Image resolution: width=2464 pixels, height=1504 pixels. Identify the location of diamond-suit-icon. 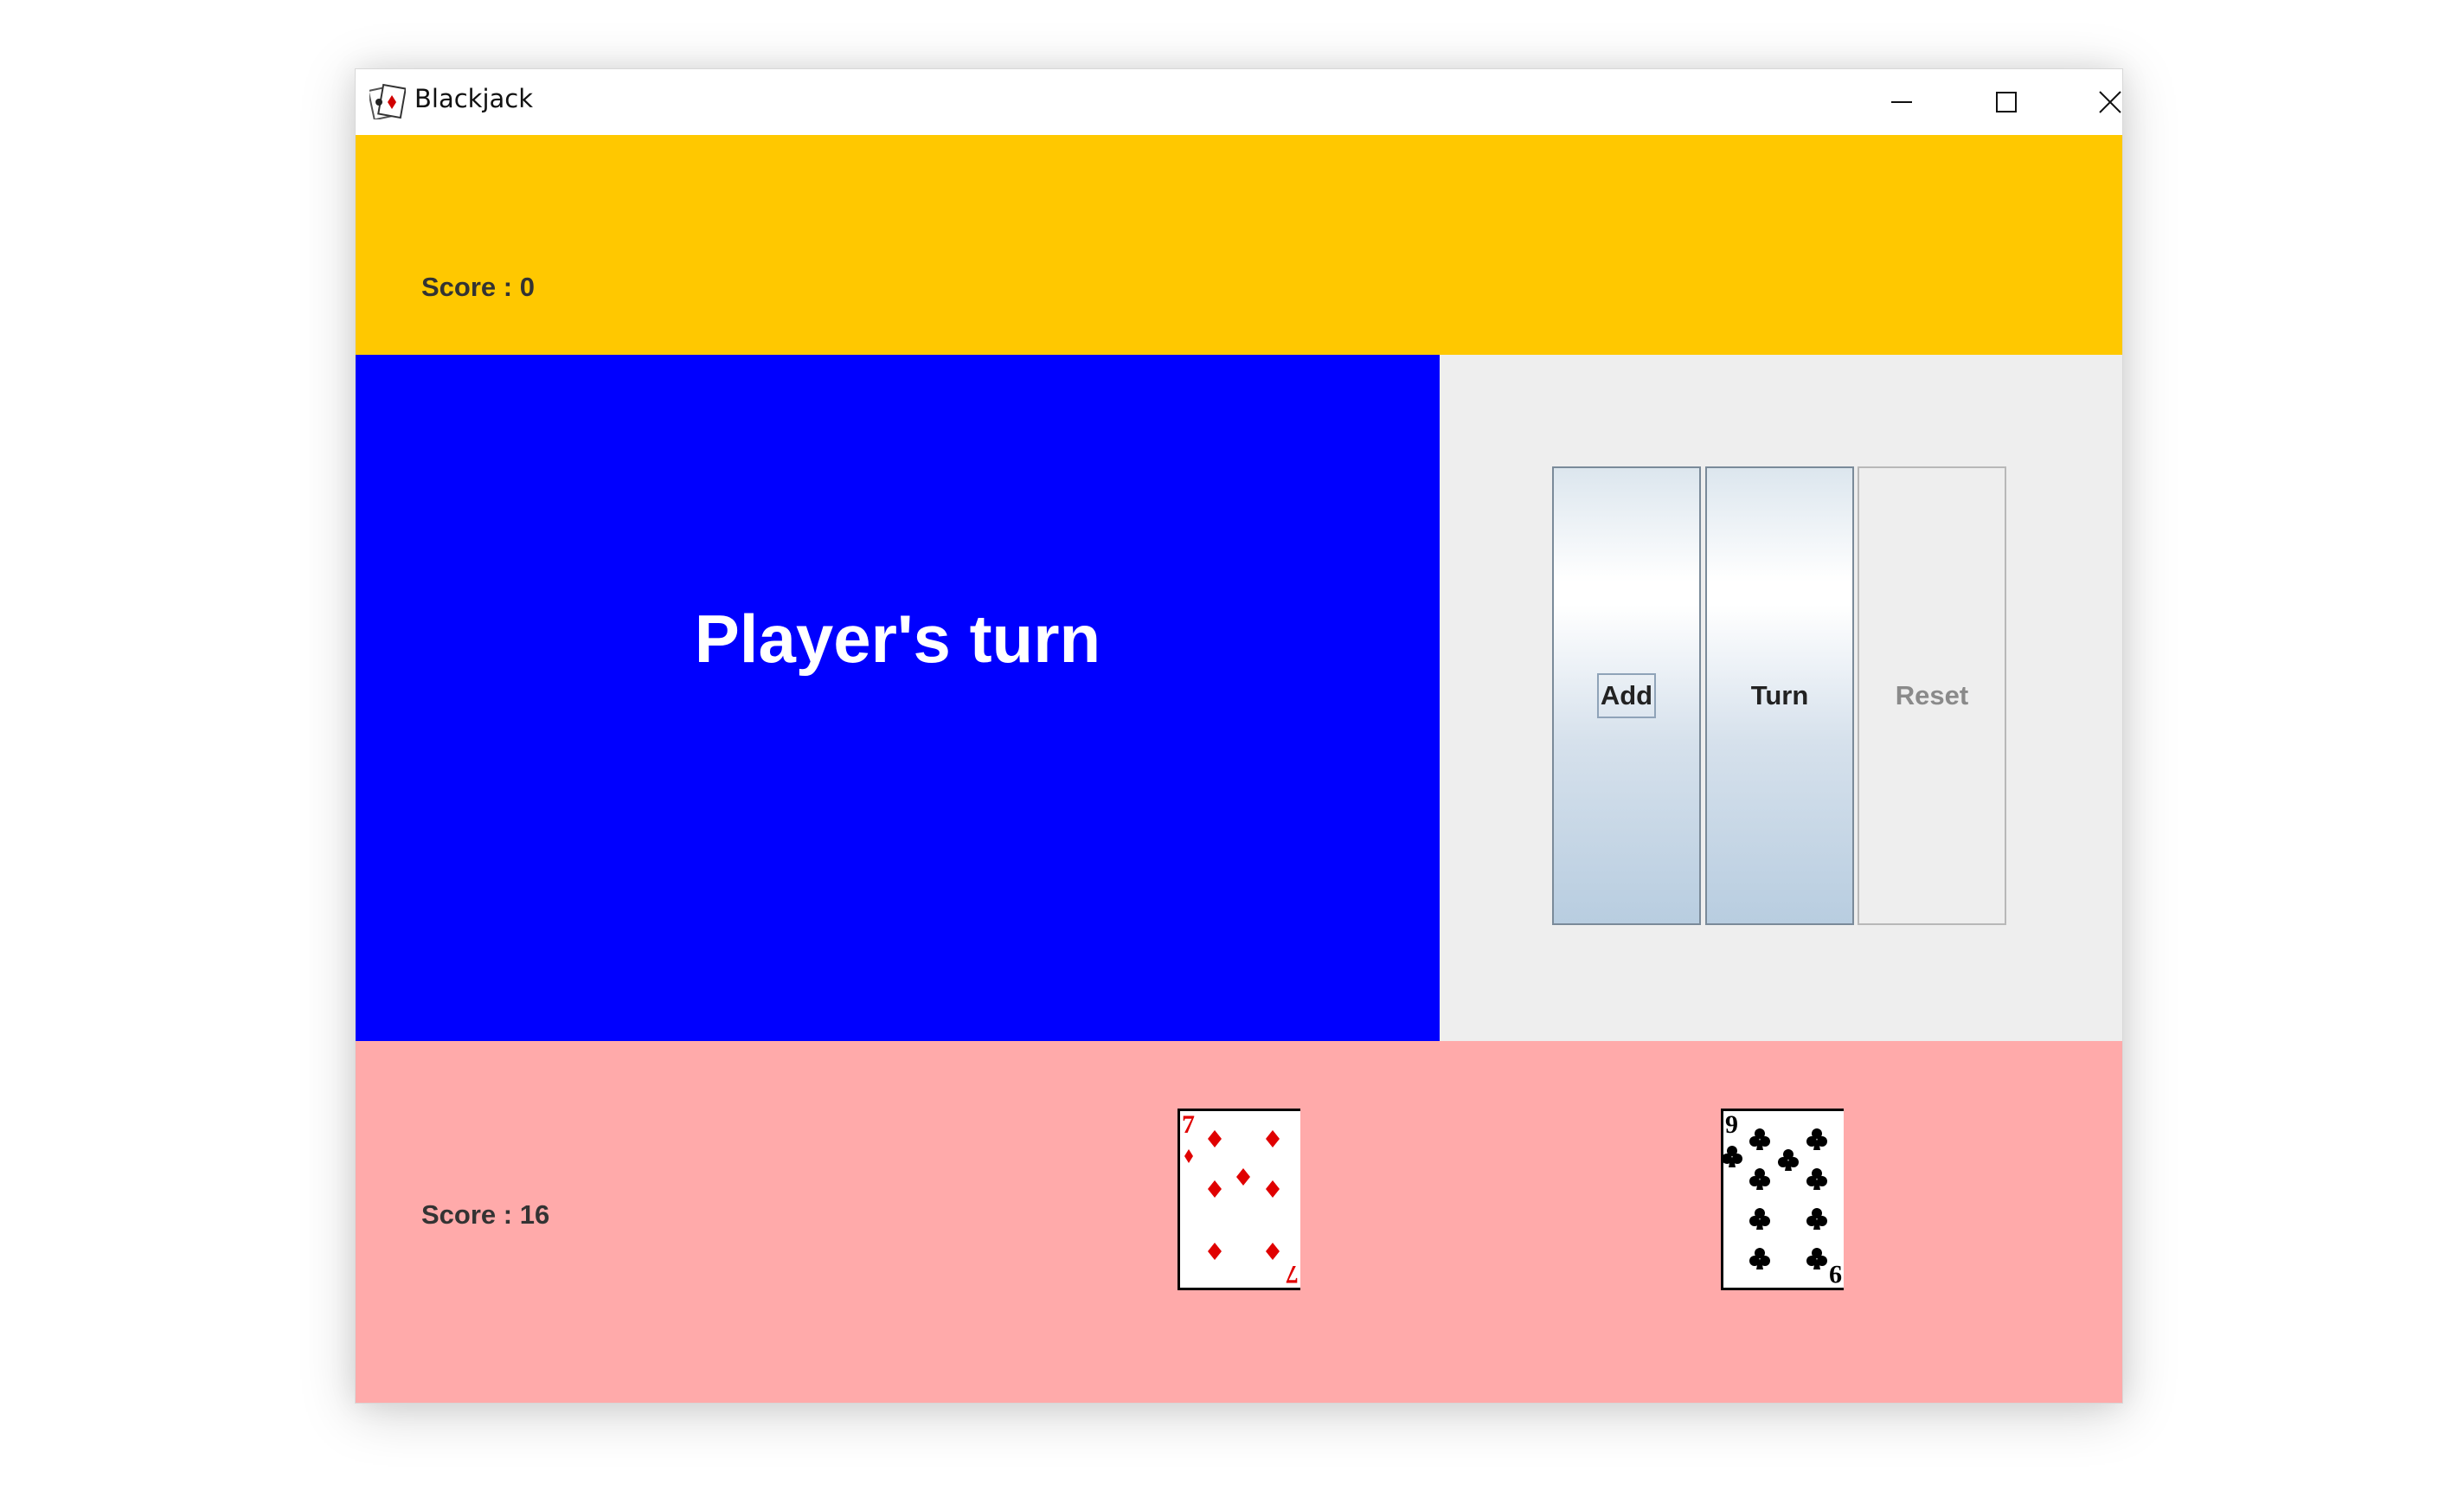
(1232, 1195).